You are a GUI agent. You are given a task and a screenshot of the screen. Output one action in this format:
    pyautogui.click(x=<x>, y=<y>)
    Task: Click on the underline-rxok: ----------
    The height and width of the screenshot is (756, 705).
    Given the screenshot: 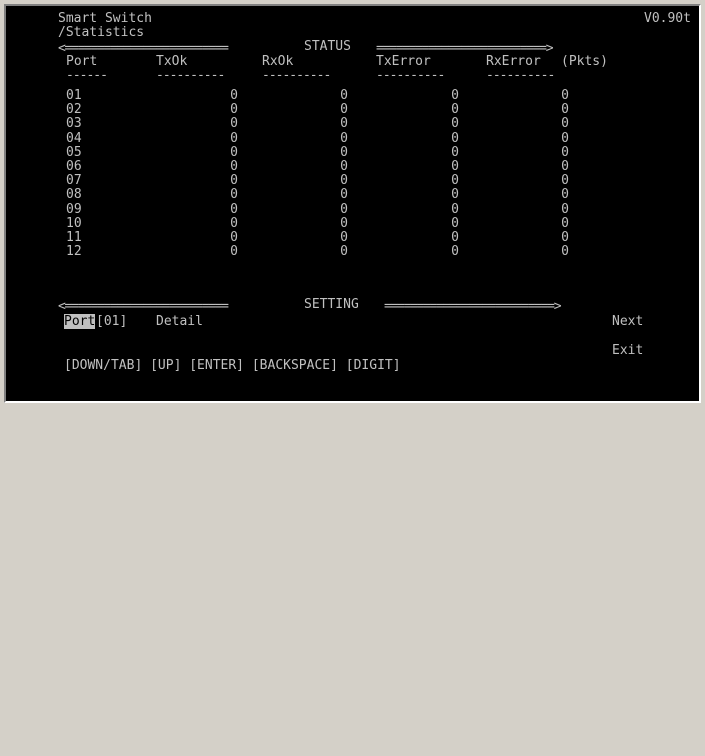 What is the action you would take?
    pyautogui.click(x=296, y=75)
    